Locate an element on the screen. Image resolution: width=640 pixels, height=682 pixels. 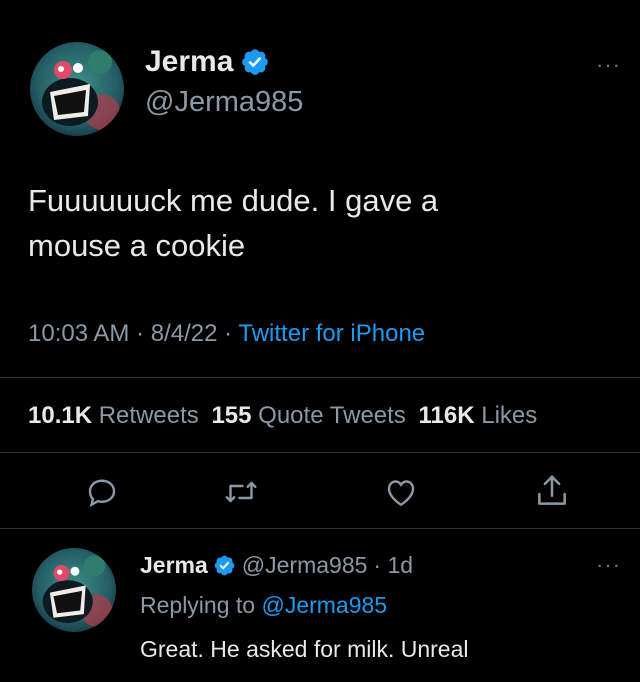
likes-stat: 116K Likes is located at coordinates (477, 415).